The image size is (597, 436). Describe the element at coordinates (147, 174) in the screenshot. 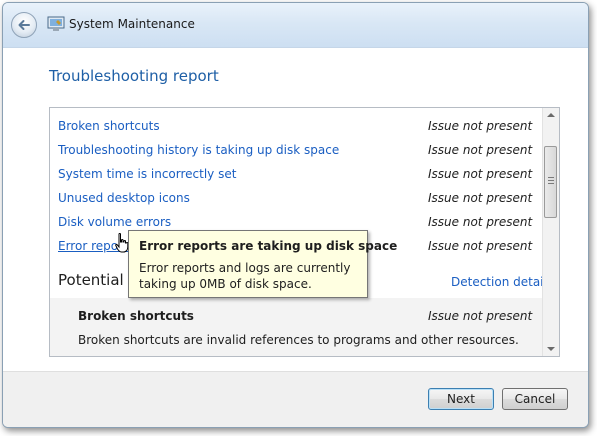

I see `issue-link-system-time: System time is incorrectly set` at that location.